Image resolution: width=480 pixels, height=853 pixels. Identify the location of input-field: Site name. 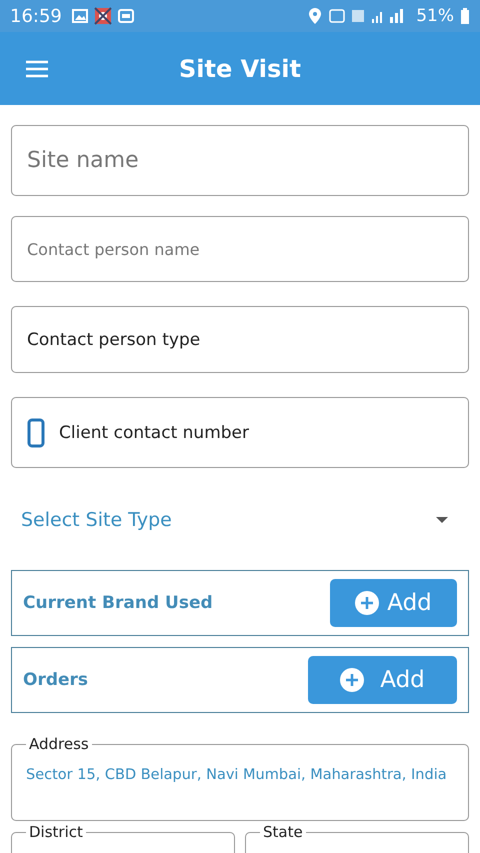
(240, 160).